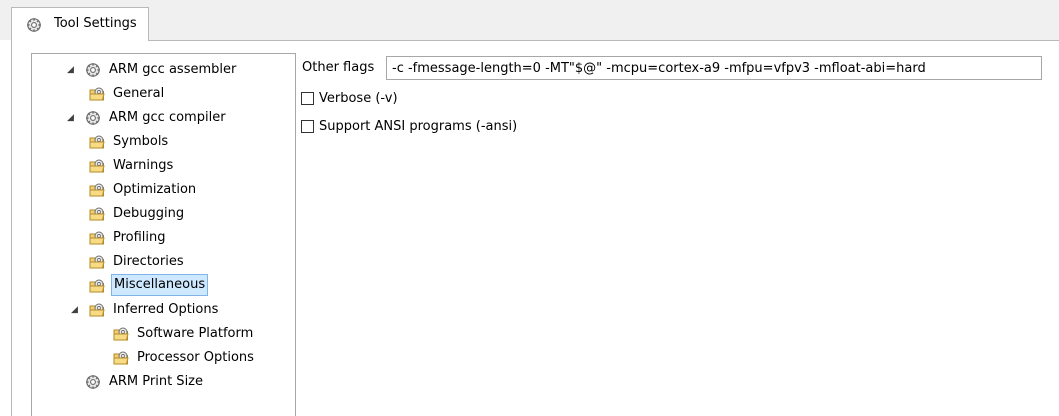 This screenshot has height=416, width=1059. I want to click on tree-item-label: ARM Print Size, so click(156, 381).